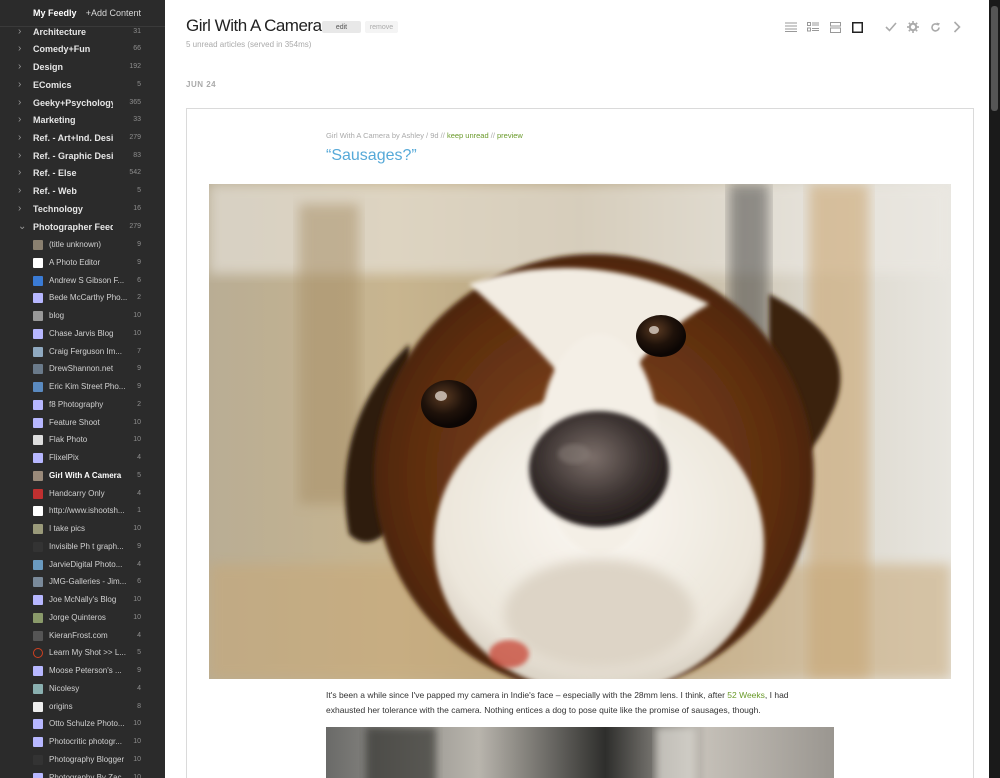 This screenshot has height=778, width=1000. I want to click on sidebar-feed-item: Andrew S Gibson F... 6, so click(82, 280).